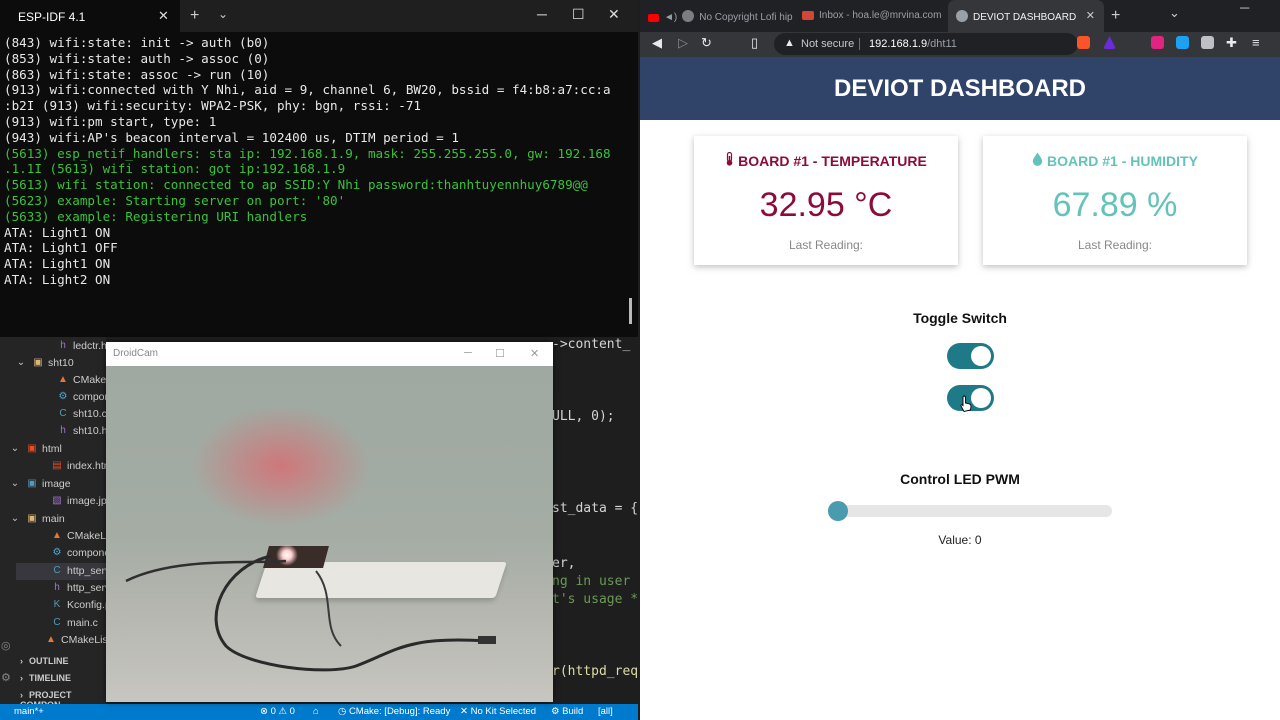 The width and height of the screenshot is (1280, 720). What do you see at coordinates (1174, 13) in the screenshot?
I see `tab-search-icon: ⌄` at bounding box center [1174, 13].